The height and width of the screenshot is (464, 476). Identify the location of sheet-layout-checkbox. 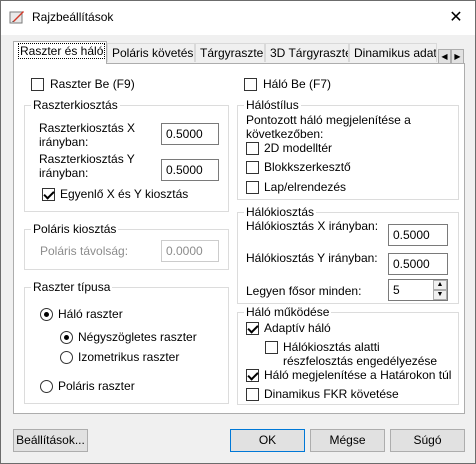
(252, 187).